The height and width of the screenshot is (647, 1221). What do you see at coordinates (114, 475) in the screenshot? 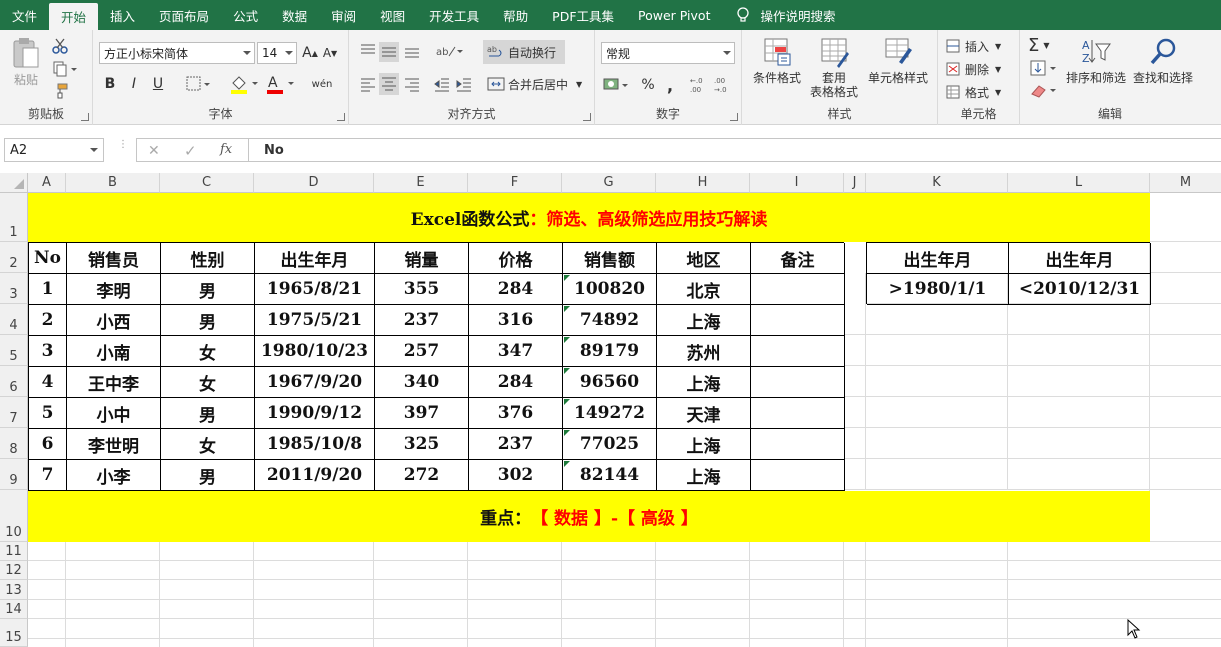
I see `cell-salesperson: 小李` at bounding box center [114, 475].